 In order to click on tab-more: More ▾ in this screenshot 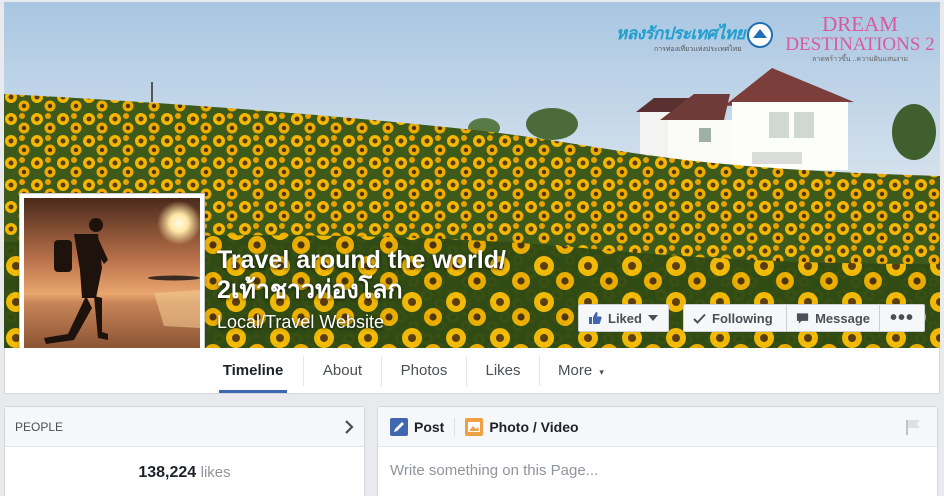, I will do `click(581, 370)`.